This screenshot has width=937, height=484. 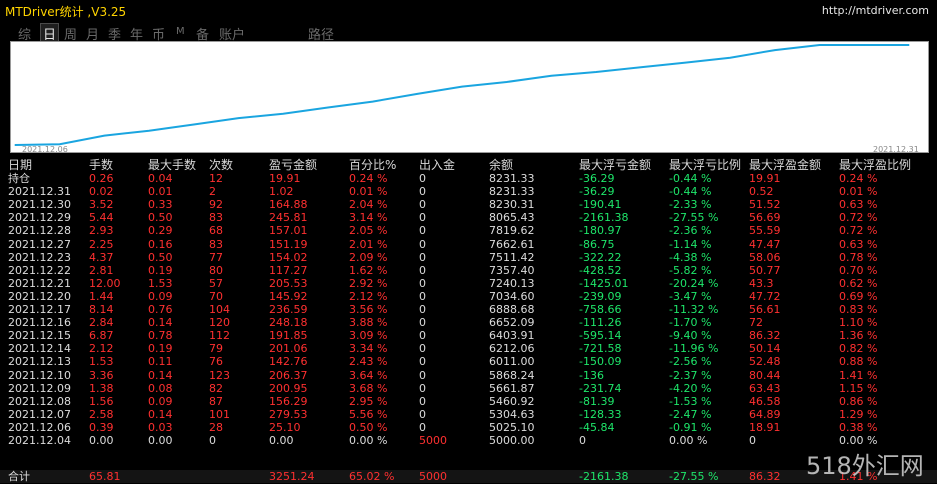 What do you see at coordinates (858, 427) in the screenshot?
I see `cell-max-float-profit-pct: 0.38 %` at bounding box center [858, 427].